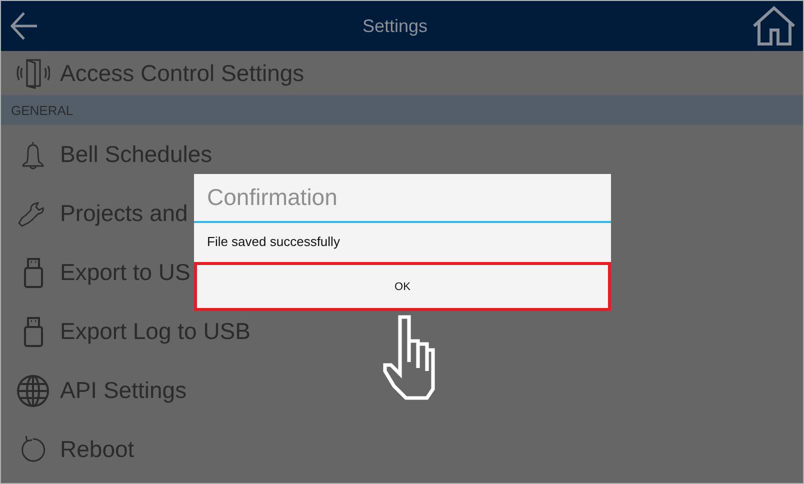 This screenshot has height=484, width=804. Describe the element at coordinates (402, 198) in the screenshot. I see `dialog-title: Confirmation` at that location.